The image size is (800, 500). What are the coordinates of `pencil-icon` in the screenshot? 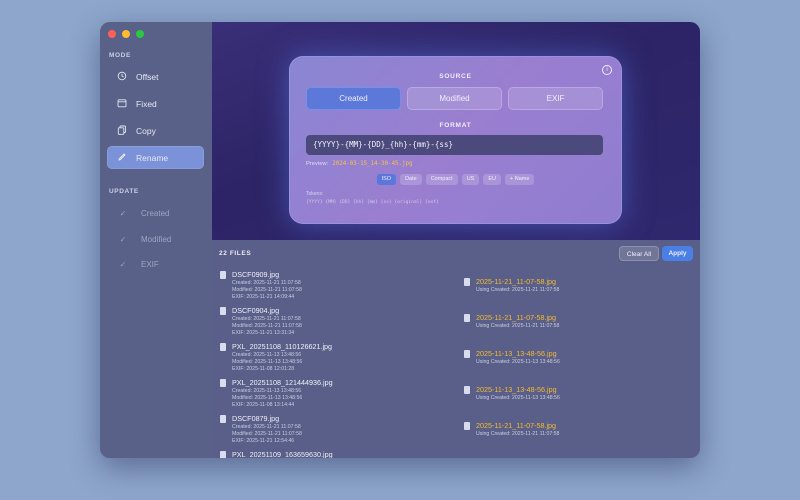 It's located at (122, 158).